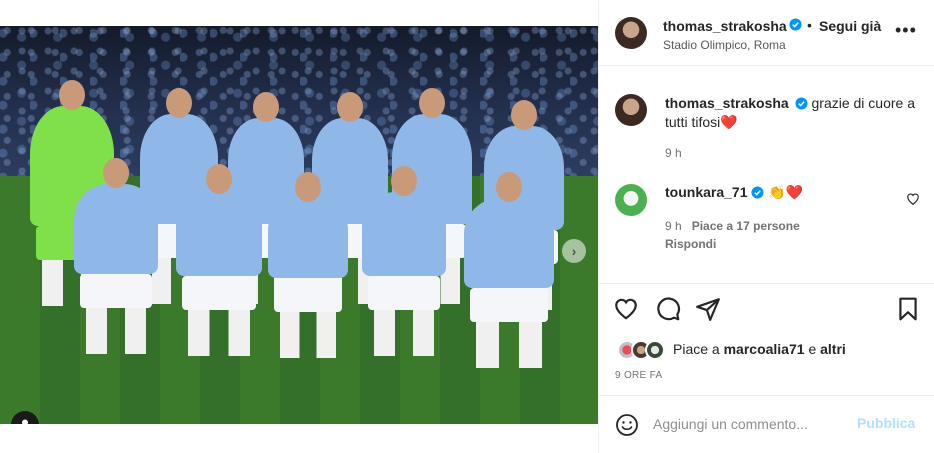  Describe the element at coordinates (786, 192) in the screenshot. I see `comment-text: 👏❤️` at that location.